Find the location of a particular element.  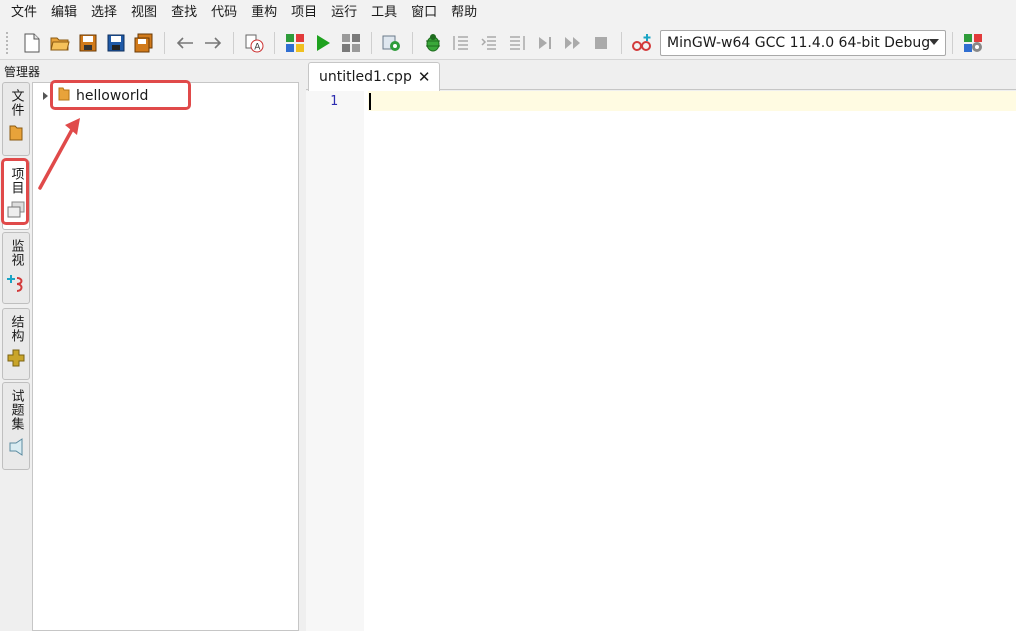

step-into-icon is located at coordinates (461, 43).